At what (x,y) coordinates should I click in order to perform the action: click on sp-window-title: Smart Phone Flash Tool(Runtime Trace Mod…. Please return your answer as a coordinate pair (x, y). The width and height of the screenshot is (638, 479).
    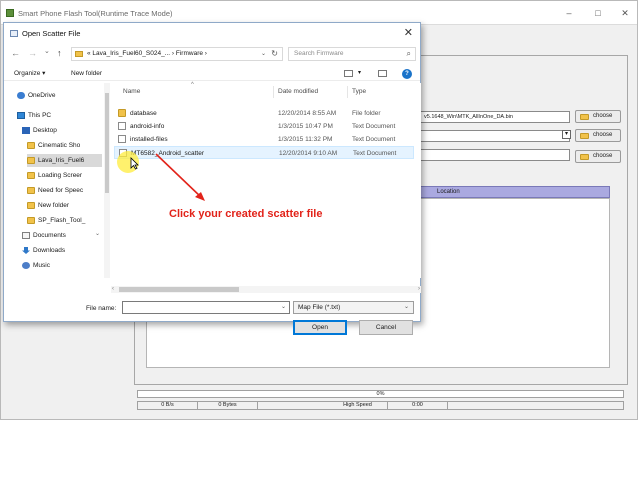
    Looking at the image, I should click on (95, 13).